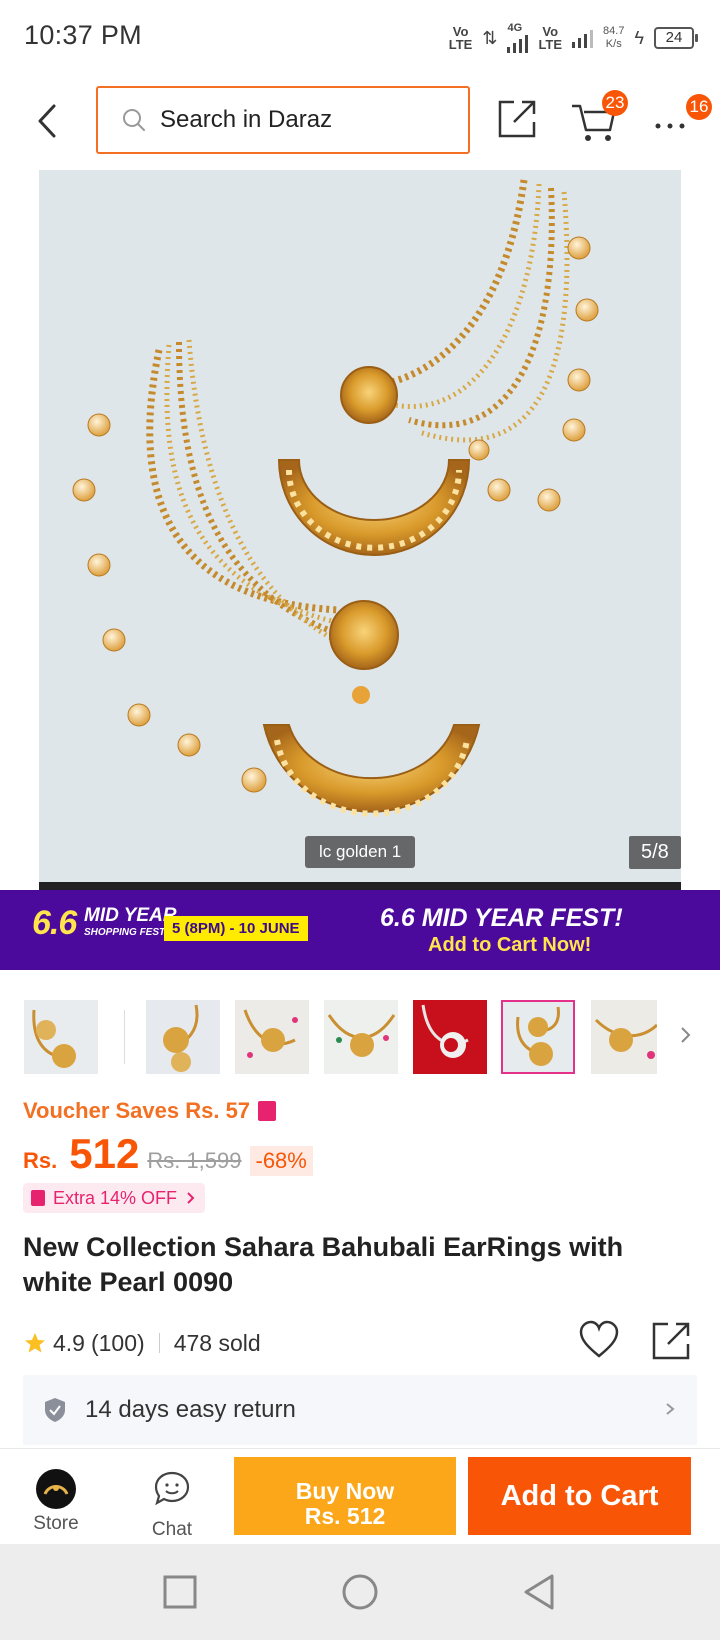 Image resolution: width=720 pixels, height=1640 pixels. I want to click on heart-icon, so click(599, 1339).